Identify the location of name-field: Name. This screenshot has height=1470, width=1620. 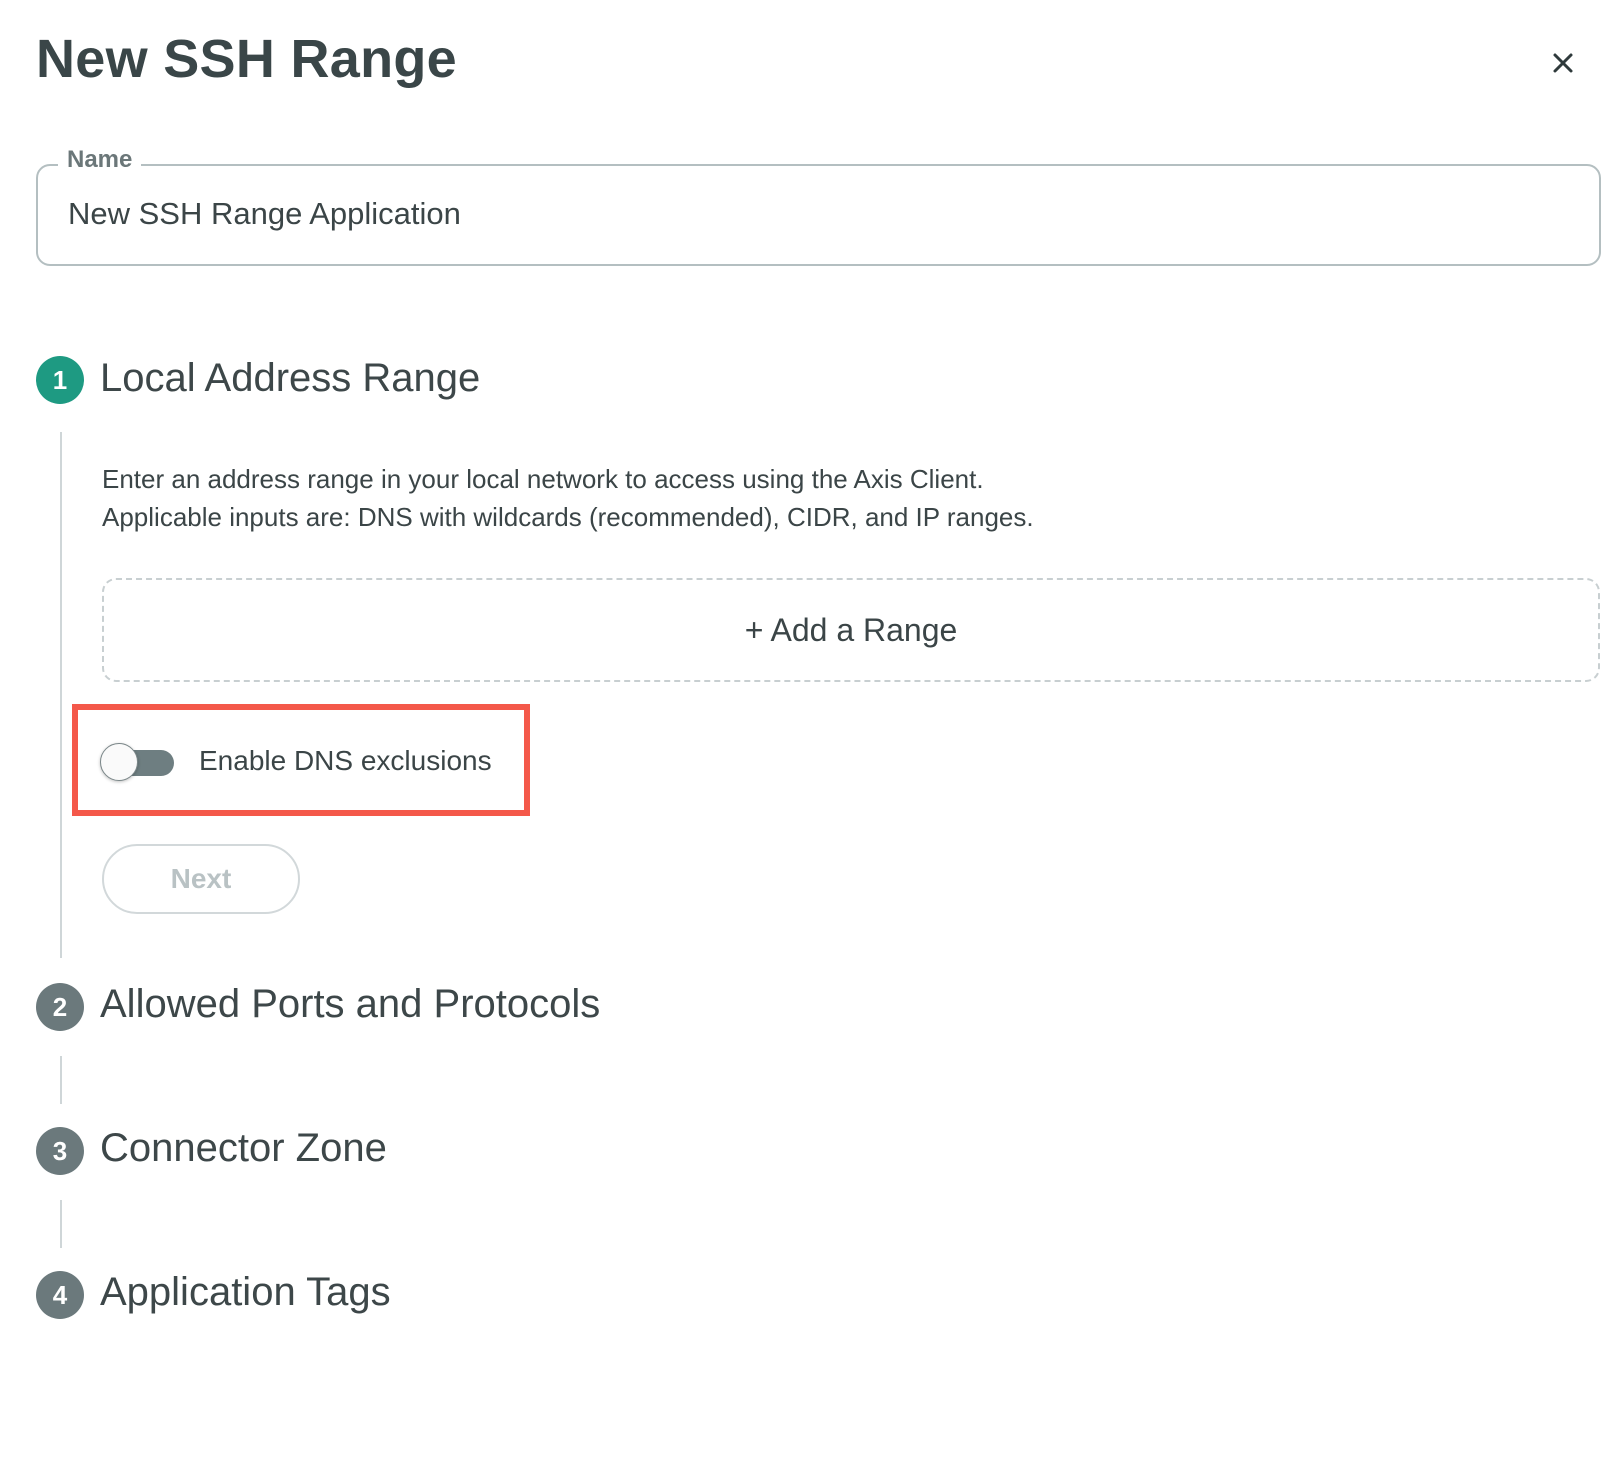
(818, 206).